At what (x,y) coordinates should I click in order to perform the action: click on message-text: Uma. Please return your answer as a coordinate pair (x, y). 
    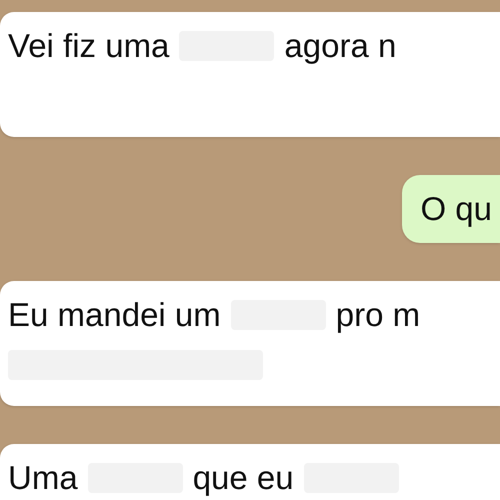
    Looking at the image, I should click on (43, 478).